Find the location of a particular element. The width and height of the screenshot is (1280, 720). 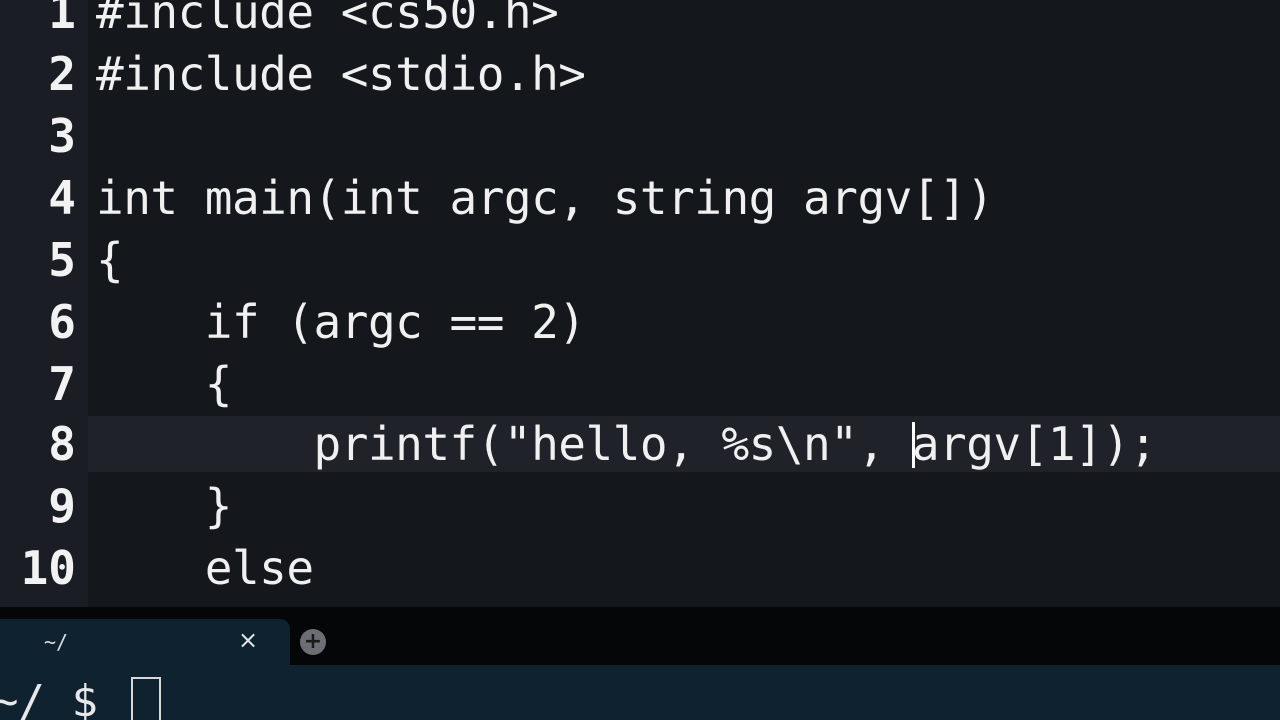

line-code: #include <stdio.h> is located at coordinates (341, 74).